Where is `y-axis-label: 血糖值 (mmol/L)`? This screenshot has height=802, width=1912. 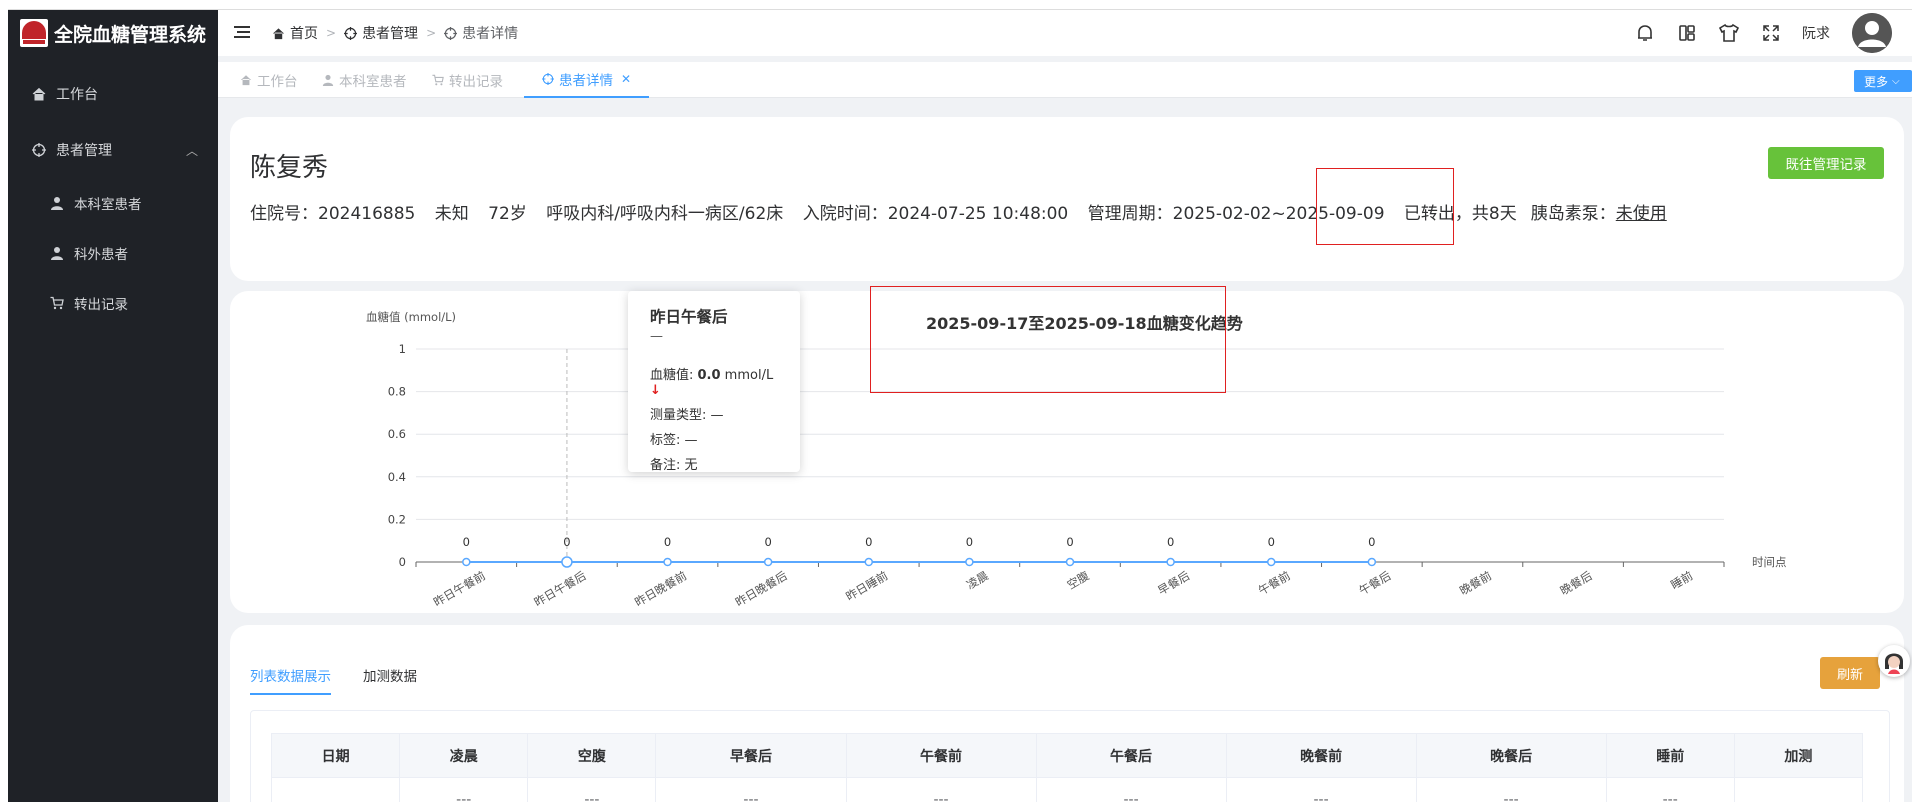 y-axis-label: 血糖值 (mmol/L) is located at coordinates (411, 317).